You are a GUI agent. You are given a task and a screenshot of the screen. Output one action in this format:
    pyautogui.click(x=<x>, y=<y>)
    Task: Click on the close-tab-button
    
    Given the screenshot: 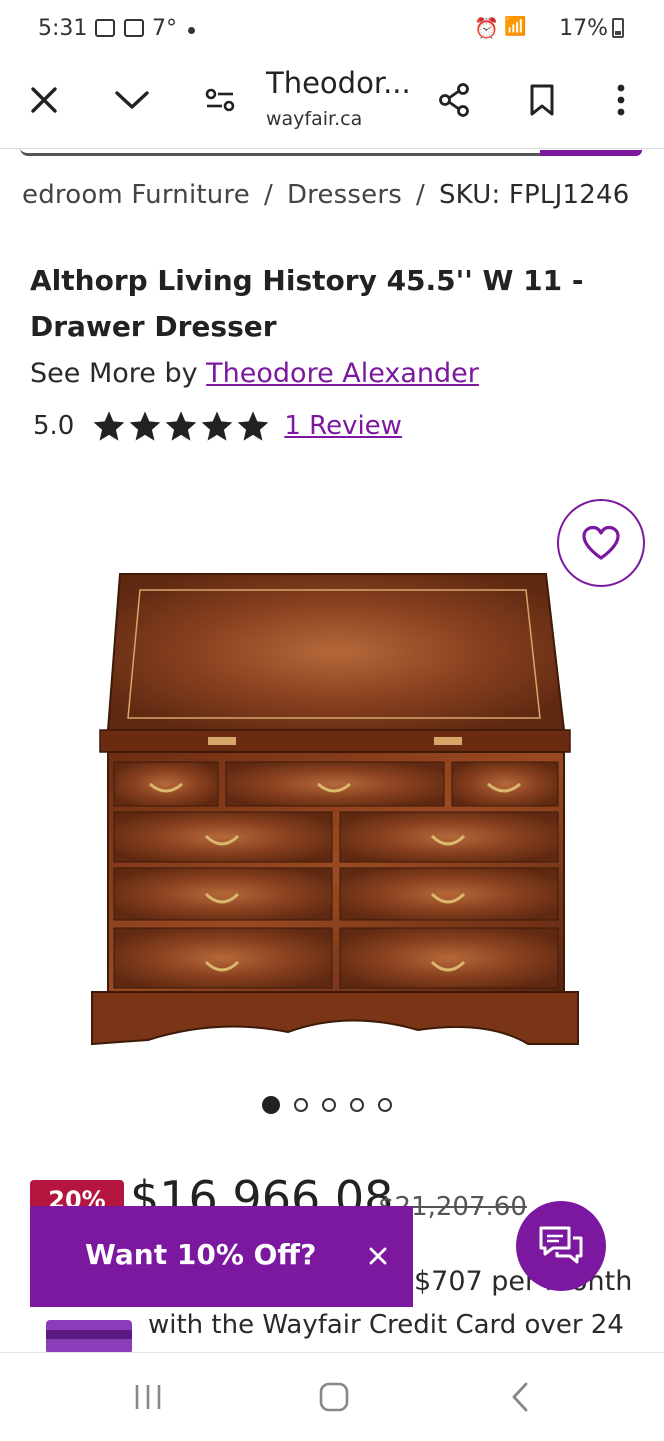 What is the action you would take?
    pyautogui.click(x=44, y=100)
    